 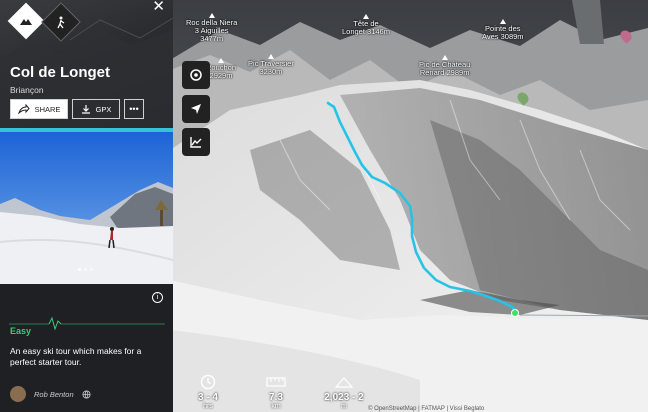 What do you see at coordinates (344, 397) in the screenshot?
I see `stat-value: 2,023 - 2` at bounding box center [344, 397].